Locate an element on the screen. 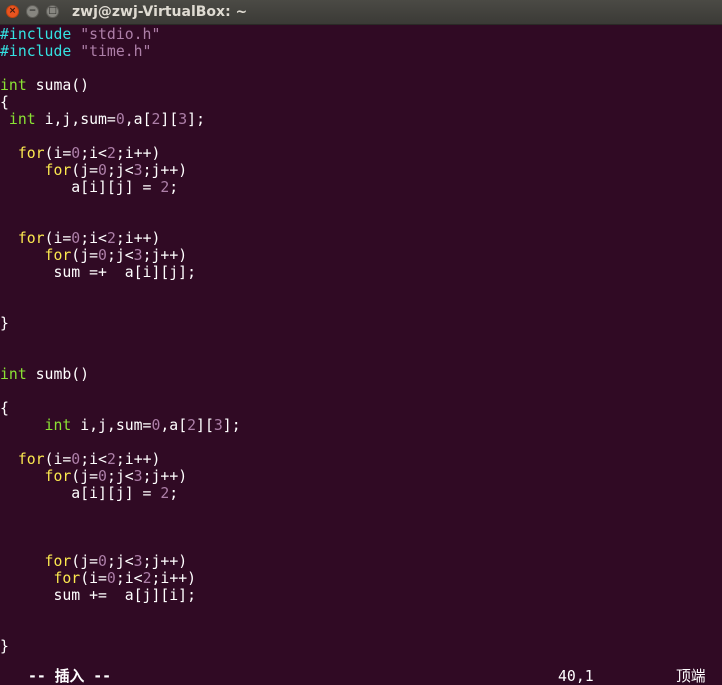 Image resolution: width=722 pixels, height=685 pixels. code-token-text: sumb() is located at coordinates (58, 374).